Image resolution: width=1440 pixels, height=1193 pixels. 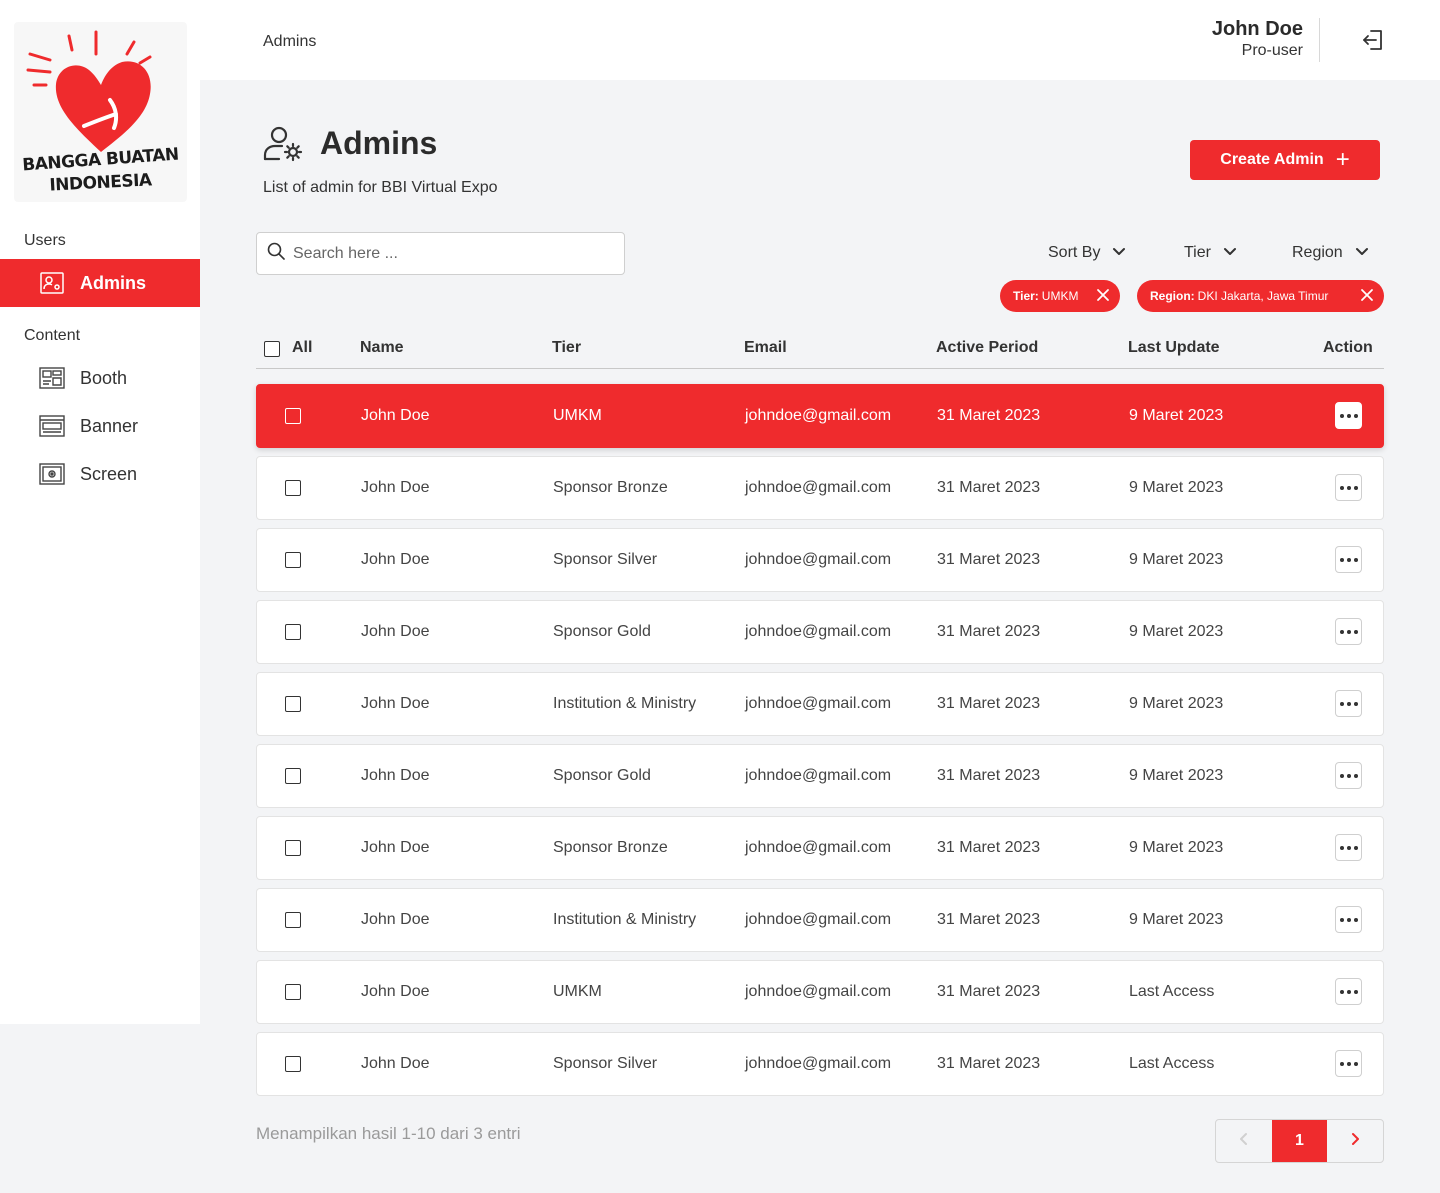 I want to click on results-summary: Menampilkan hasil 1-10 dari 3 entri, so click(x=388, y=1133).